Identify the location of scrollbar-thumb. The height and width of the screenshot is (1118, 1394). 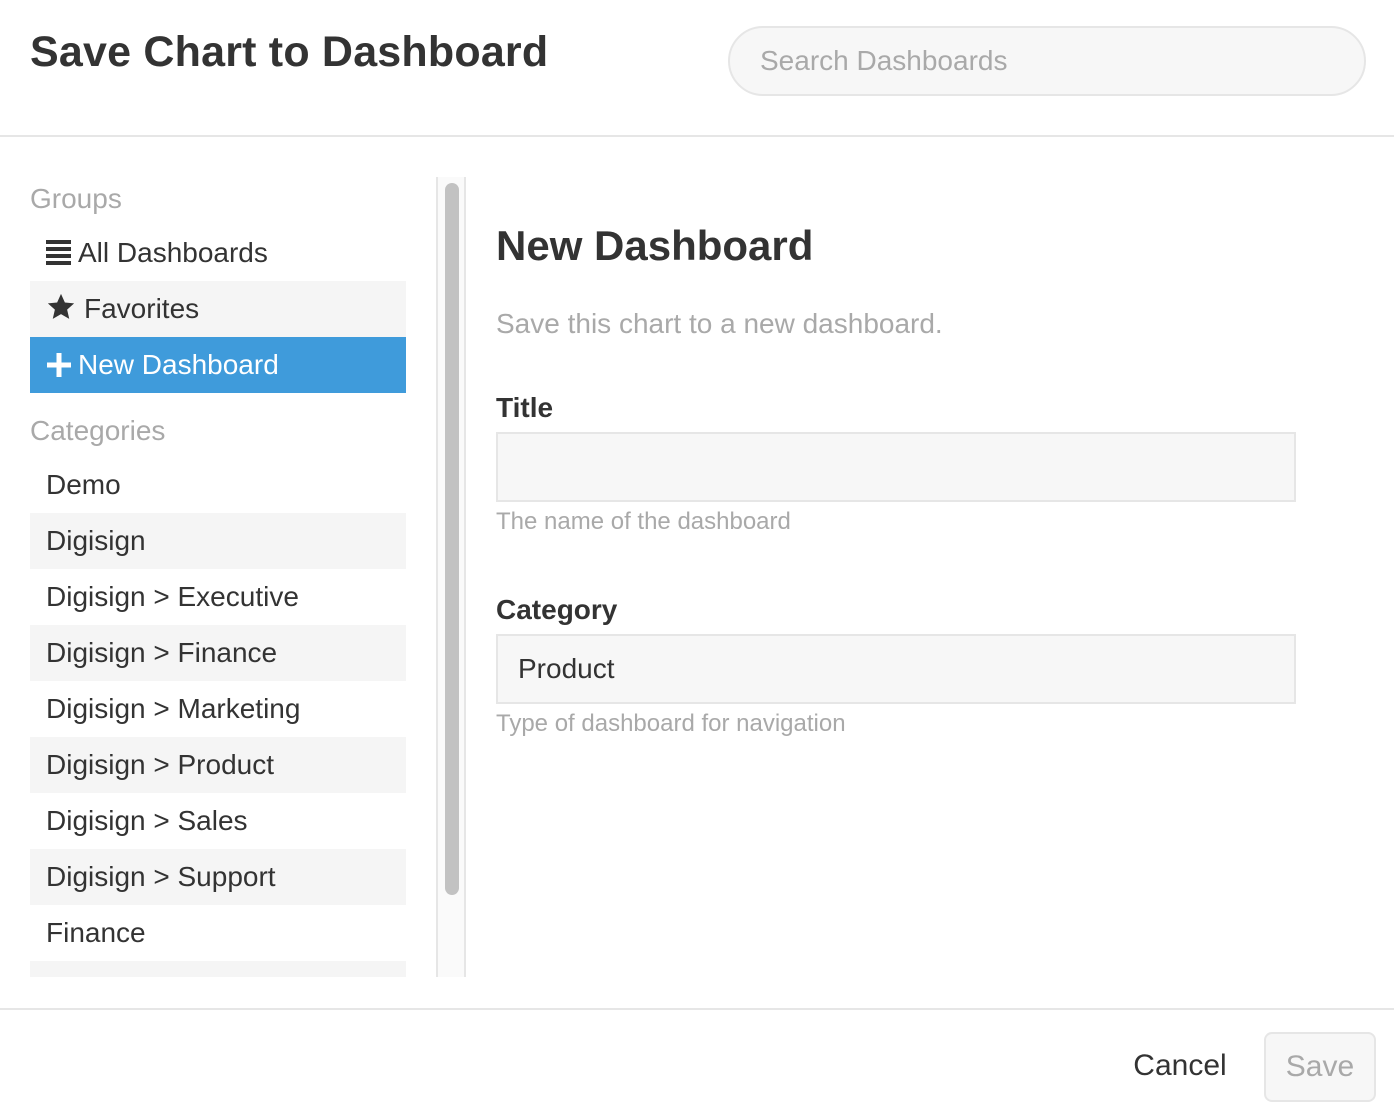
(452, 539).